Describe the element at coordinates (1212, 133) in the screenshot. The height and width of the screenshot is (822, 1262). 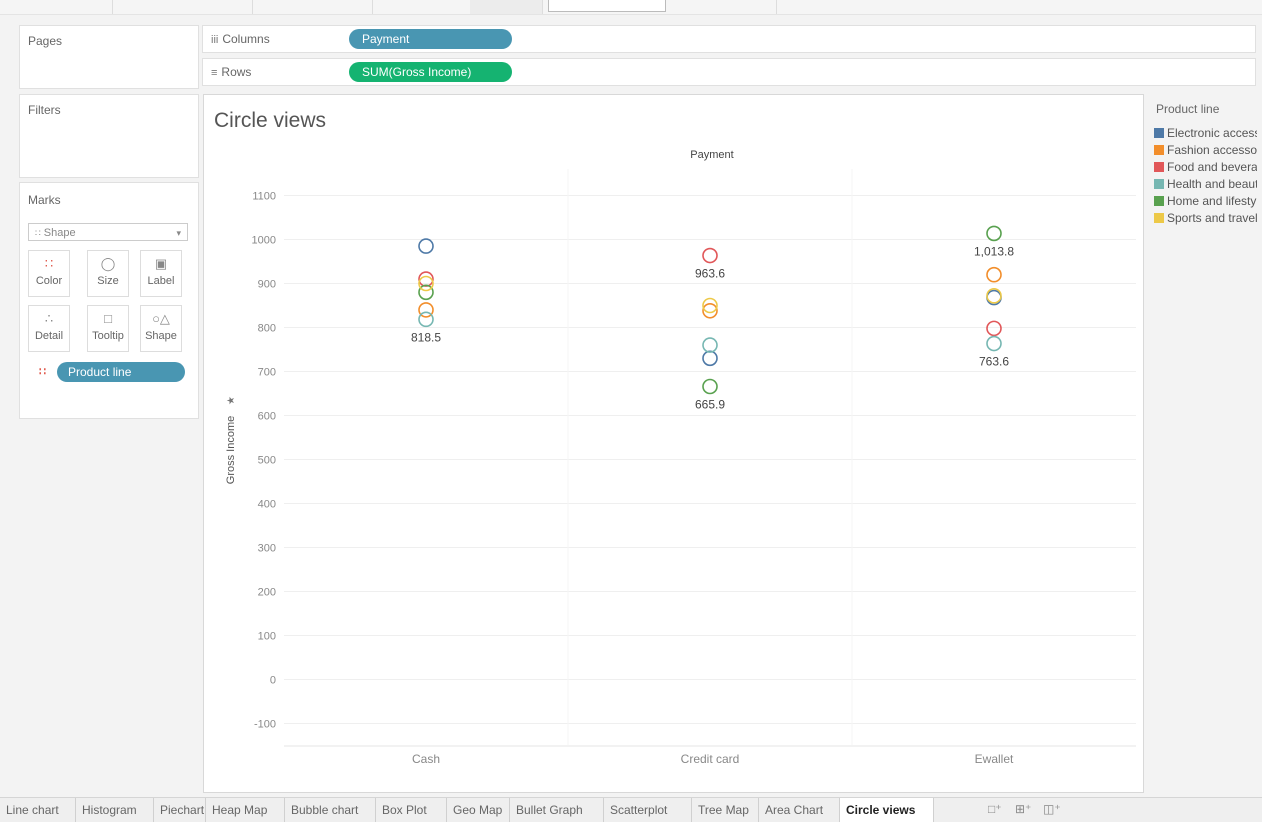
I see `legend-label: Electronic accessories` at that location.